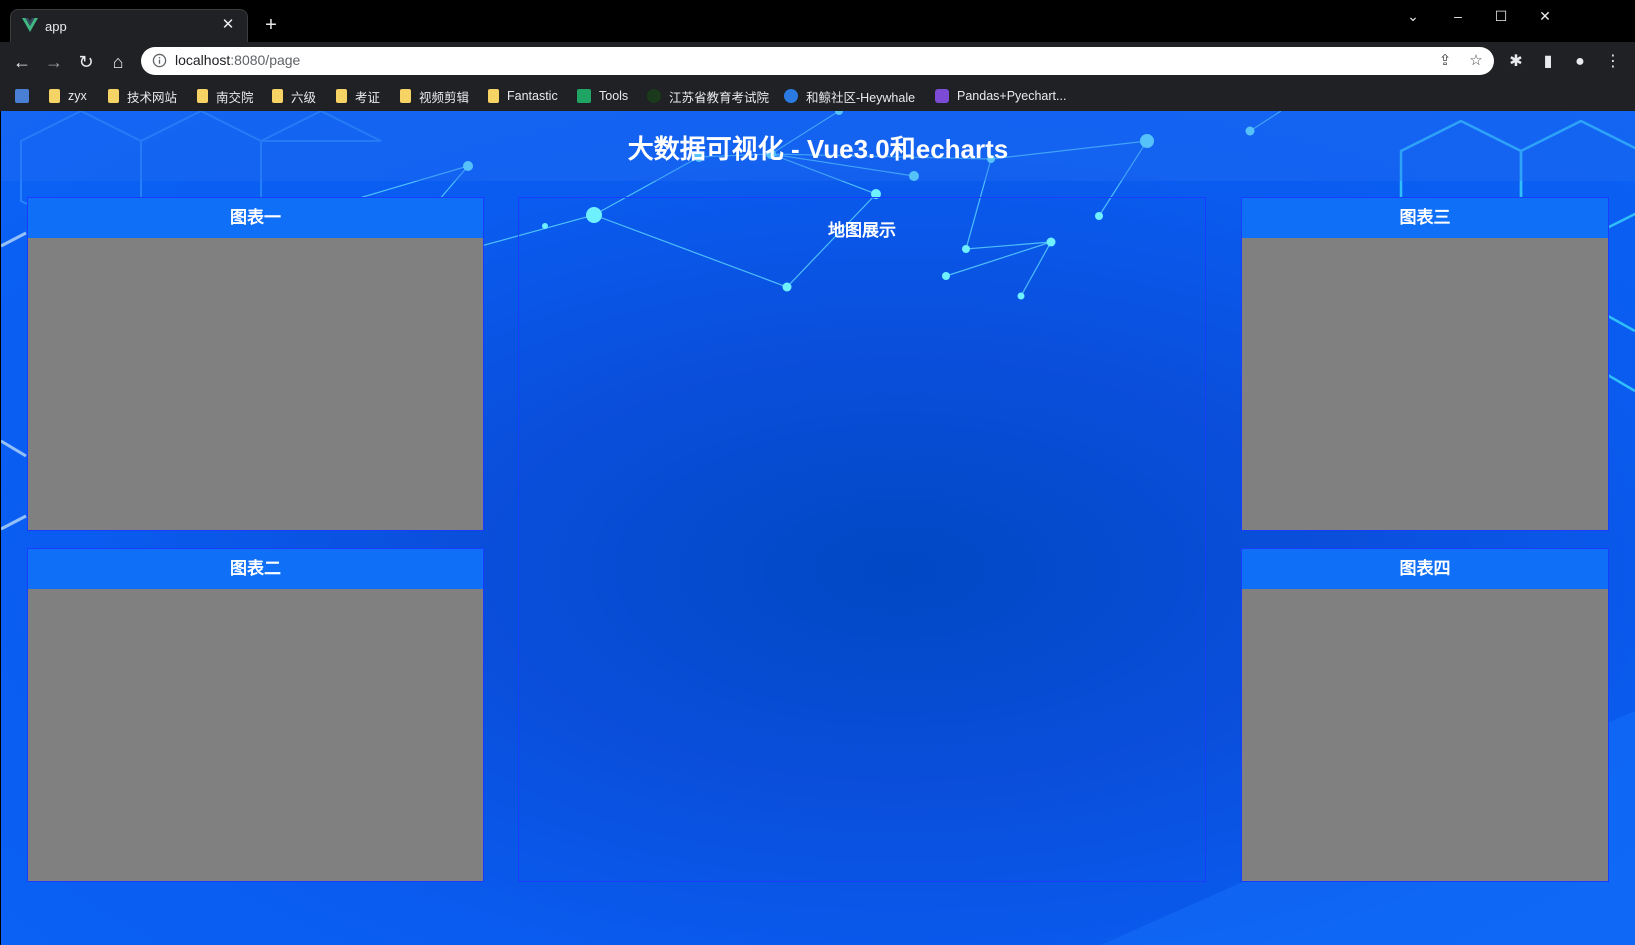 Image resolution: width=1635 pixels, height=945 pixels. I want to click on bookmark-item: 江苏省教育考试院, so click(708, 96).